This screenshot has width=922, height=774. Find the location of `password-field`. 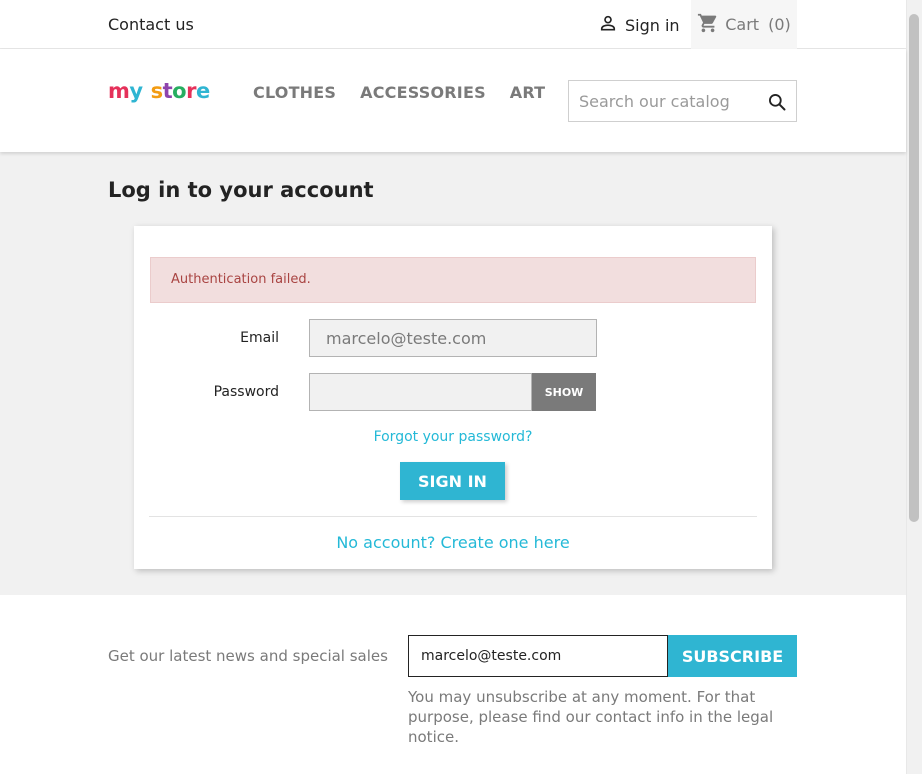

password-field is located at coordinates (420, 392).